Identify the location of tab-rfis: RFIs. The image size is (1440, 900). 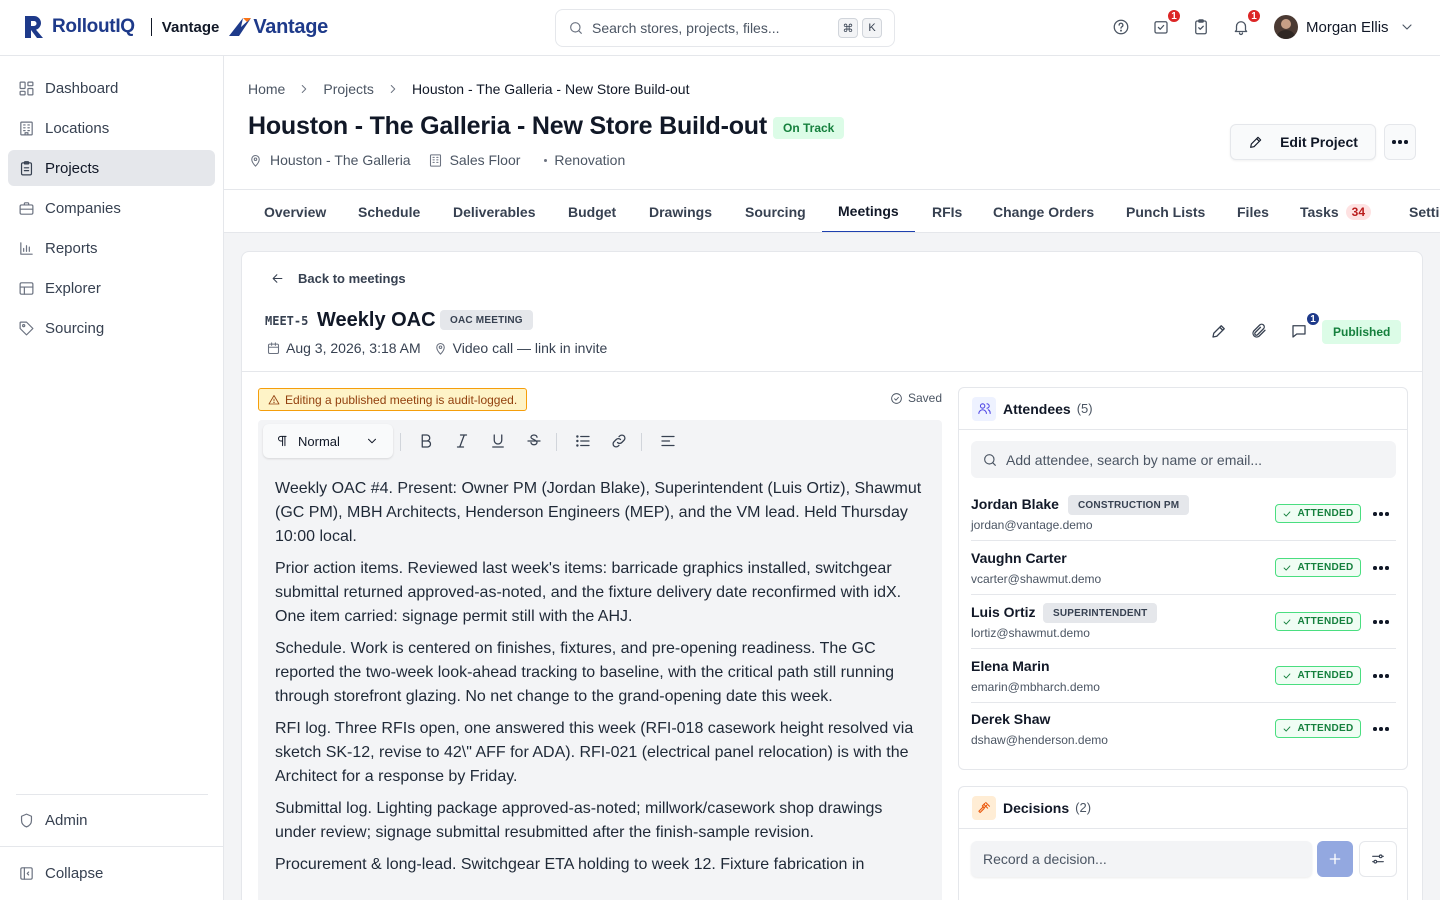
(947, 211).